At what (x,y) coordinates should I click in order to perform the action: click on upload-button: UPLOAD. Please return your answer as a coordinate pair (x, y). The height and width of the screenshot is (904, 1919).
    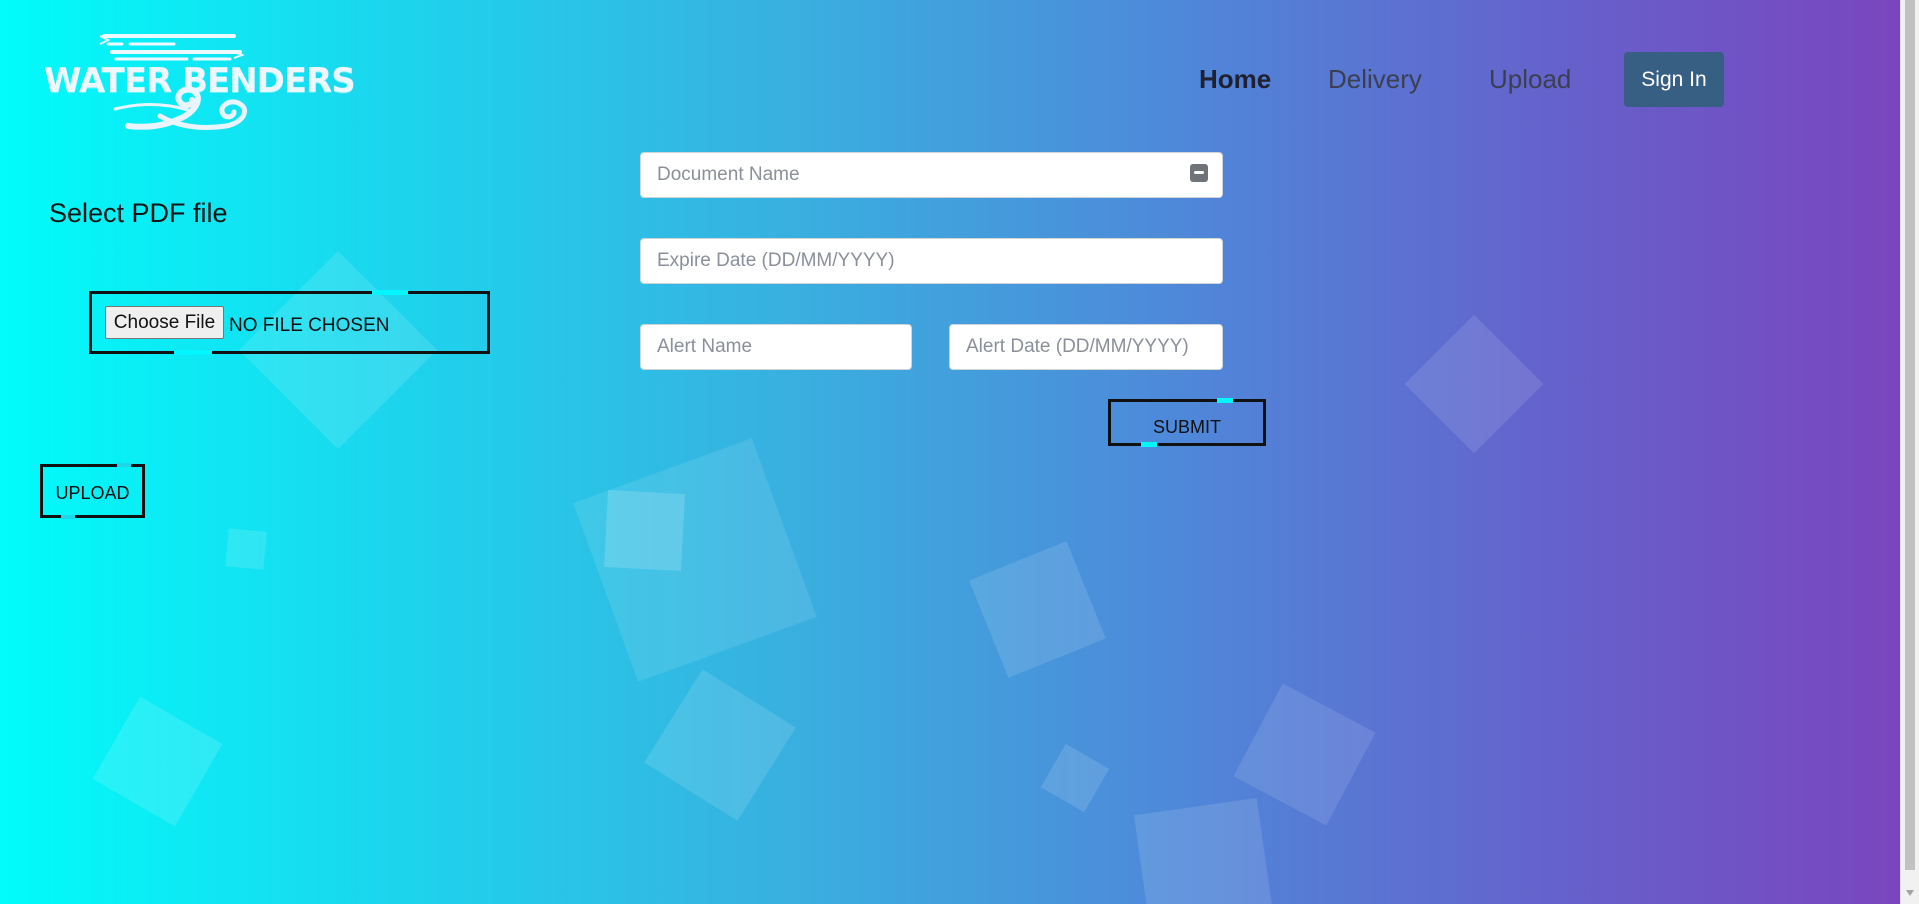
    Looking at the image, I should click on (92, 491).